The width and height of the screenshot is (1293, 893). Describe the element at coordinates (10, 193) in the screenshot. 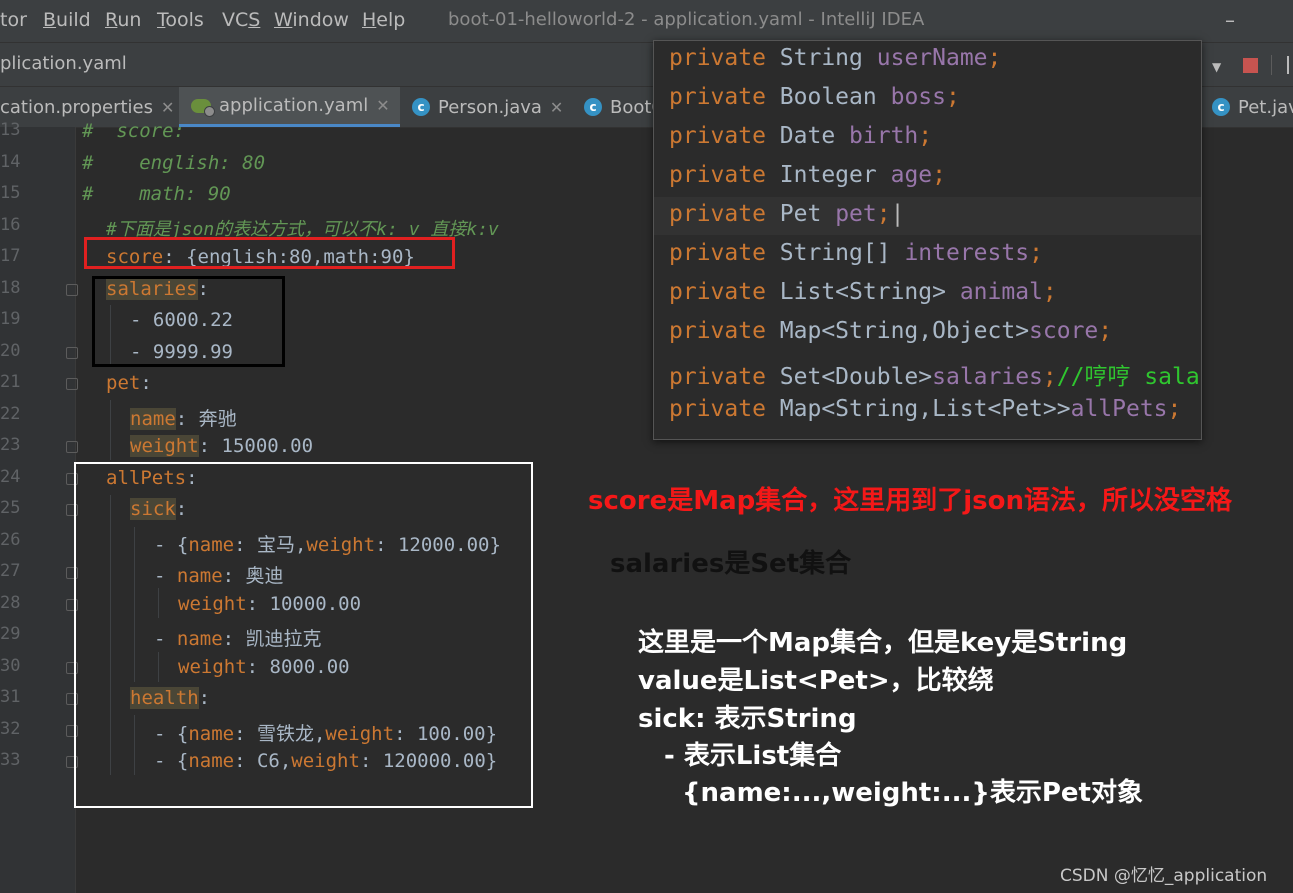

I see `line-number: 15` at that location.